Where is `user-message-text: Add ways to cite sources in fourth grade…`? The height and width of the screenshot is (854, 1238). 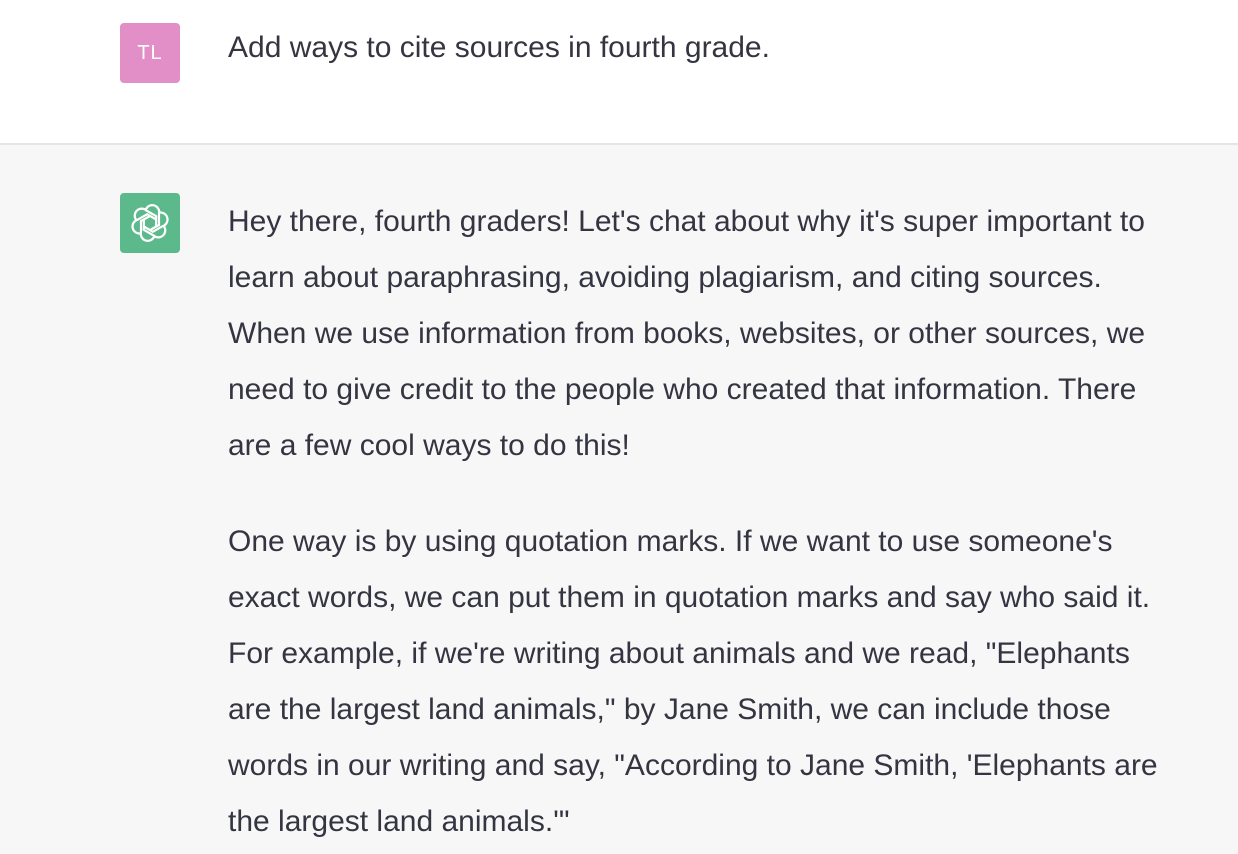 user-message-text: Add ways to cite sources in fourth grade… is located at coordinates (499, 47).